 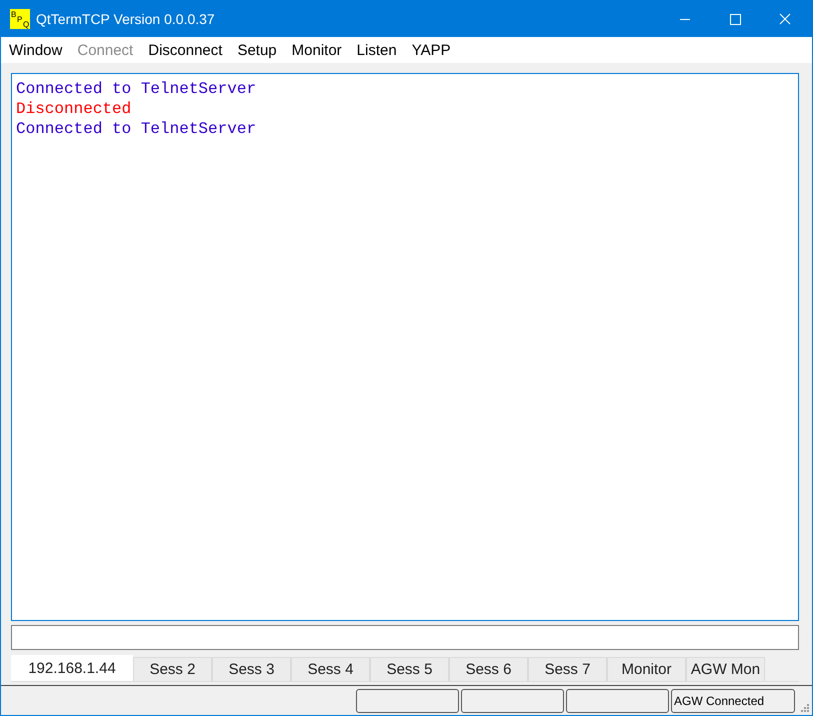 What do you see at coordinates (251, 669) in the screenshot?
I see `session-tab: Sess 3` at bounding box center [251, 669].